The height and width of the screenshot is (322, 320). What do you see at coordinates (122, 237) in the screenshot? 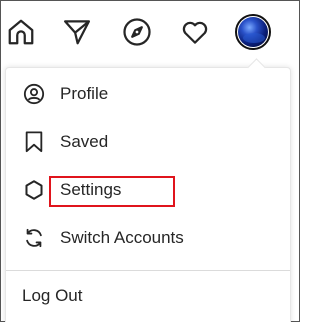
I see `menu-item-label: Switch Accounts` at bounding box center [122, 237].